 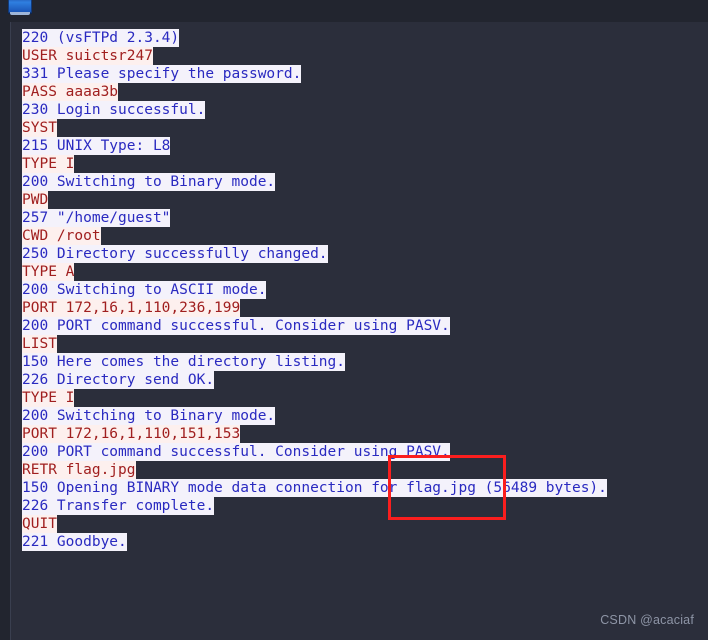 What do you see at coordinates (647, 620) in the screenshot?
I see `watermark-text: CSDN @acaciaf` at bounding box center [647, 620].